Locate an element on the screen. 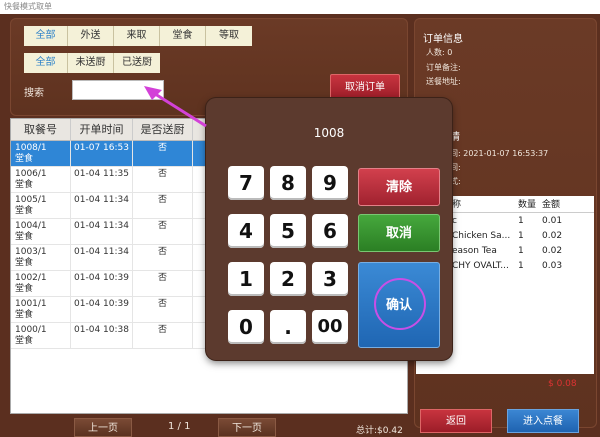  tab-type-dinein: 堂食 is located at coordinates (183, 36).